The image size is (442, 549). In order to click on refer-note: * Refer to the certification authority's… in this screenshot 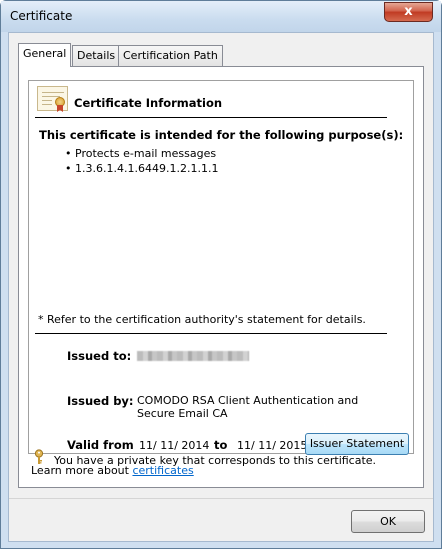, I will do `click(202, 319)`.